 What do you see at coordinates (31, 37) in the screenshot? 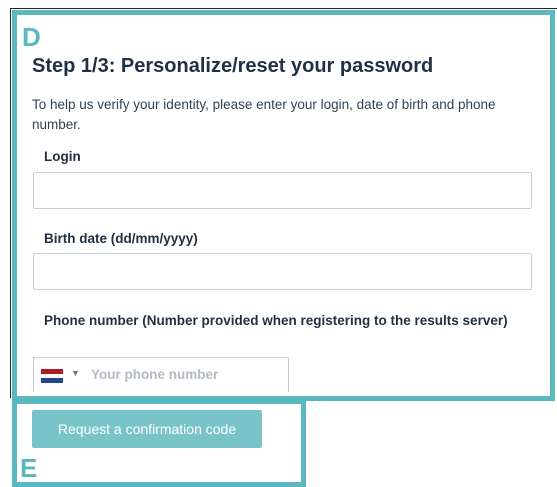
I see `annotation-label-d: D` at bounding box center [31, 37].